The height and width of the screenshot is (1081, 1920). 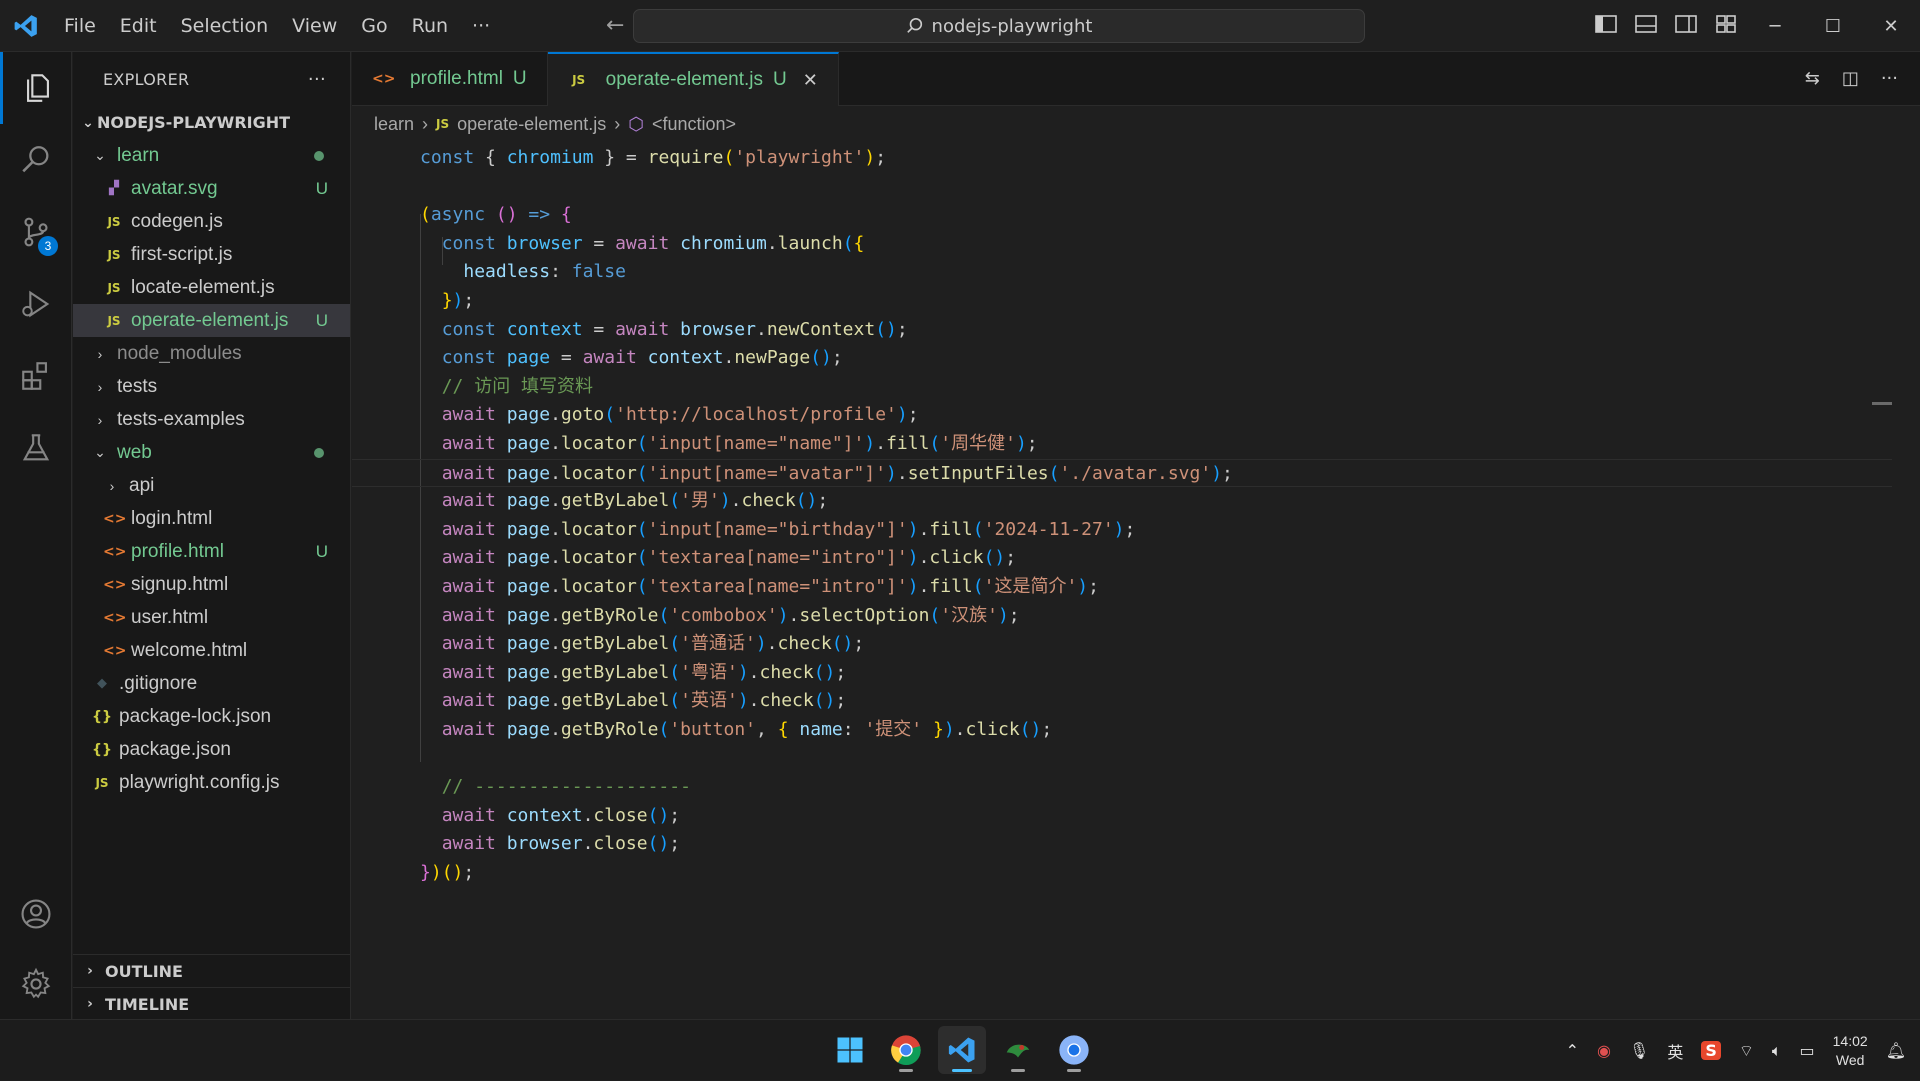 I want to click on timeline-section: › TIMELINE, so click(x=212, y=1003).